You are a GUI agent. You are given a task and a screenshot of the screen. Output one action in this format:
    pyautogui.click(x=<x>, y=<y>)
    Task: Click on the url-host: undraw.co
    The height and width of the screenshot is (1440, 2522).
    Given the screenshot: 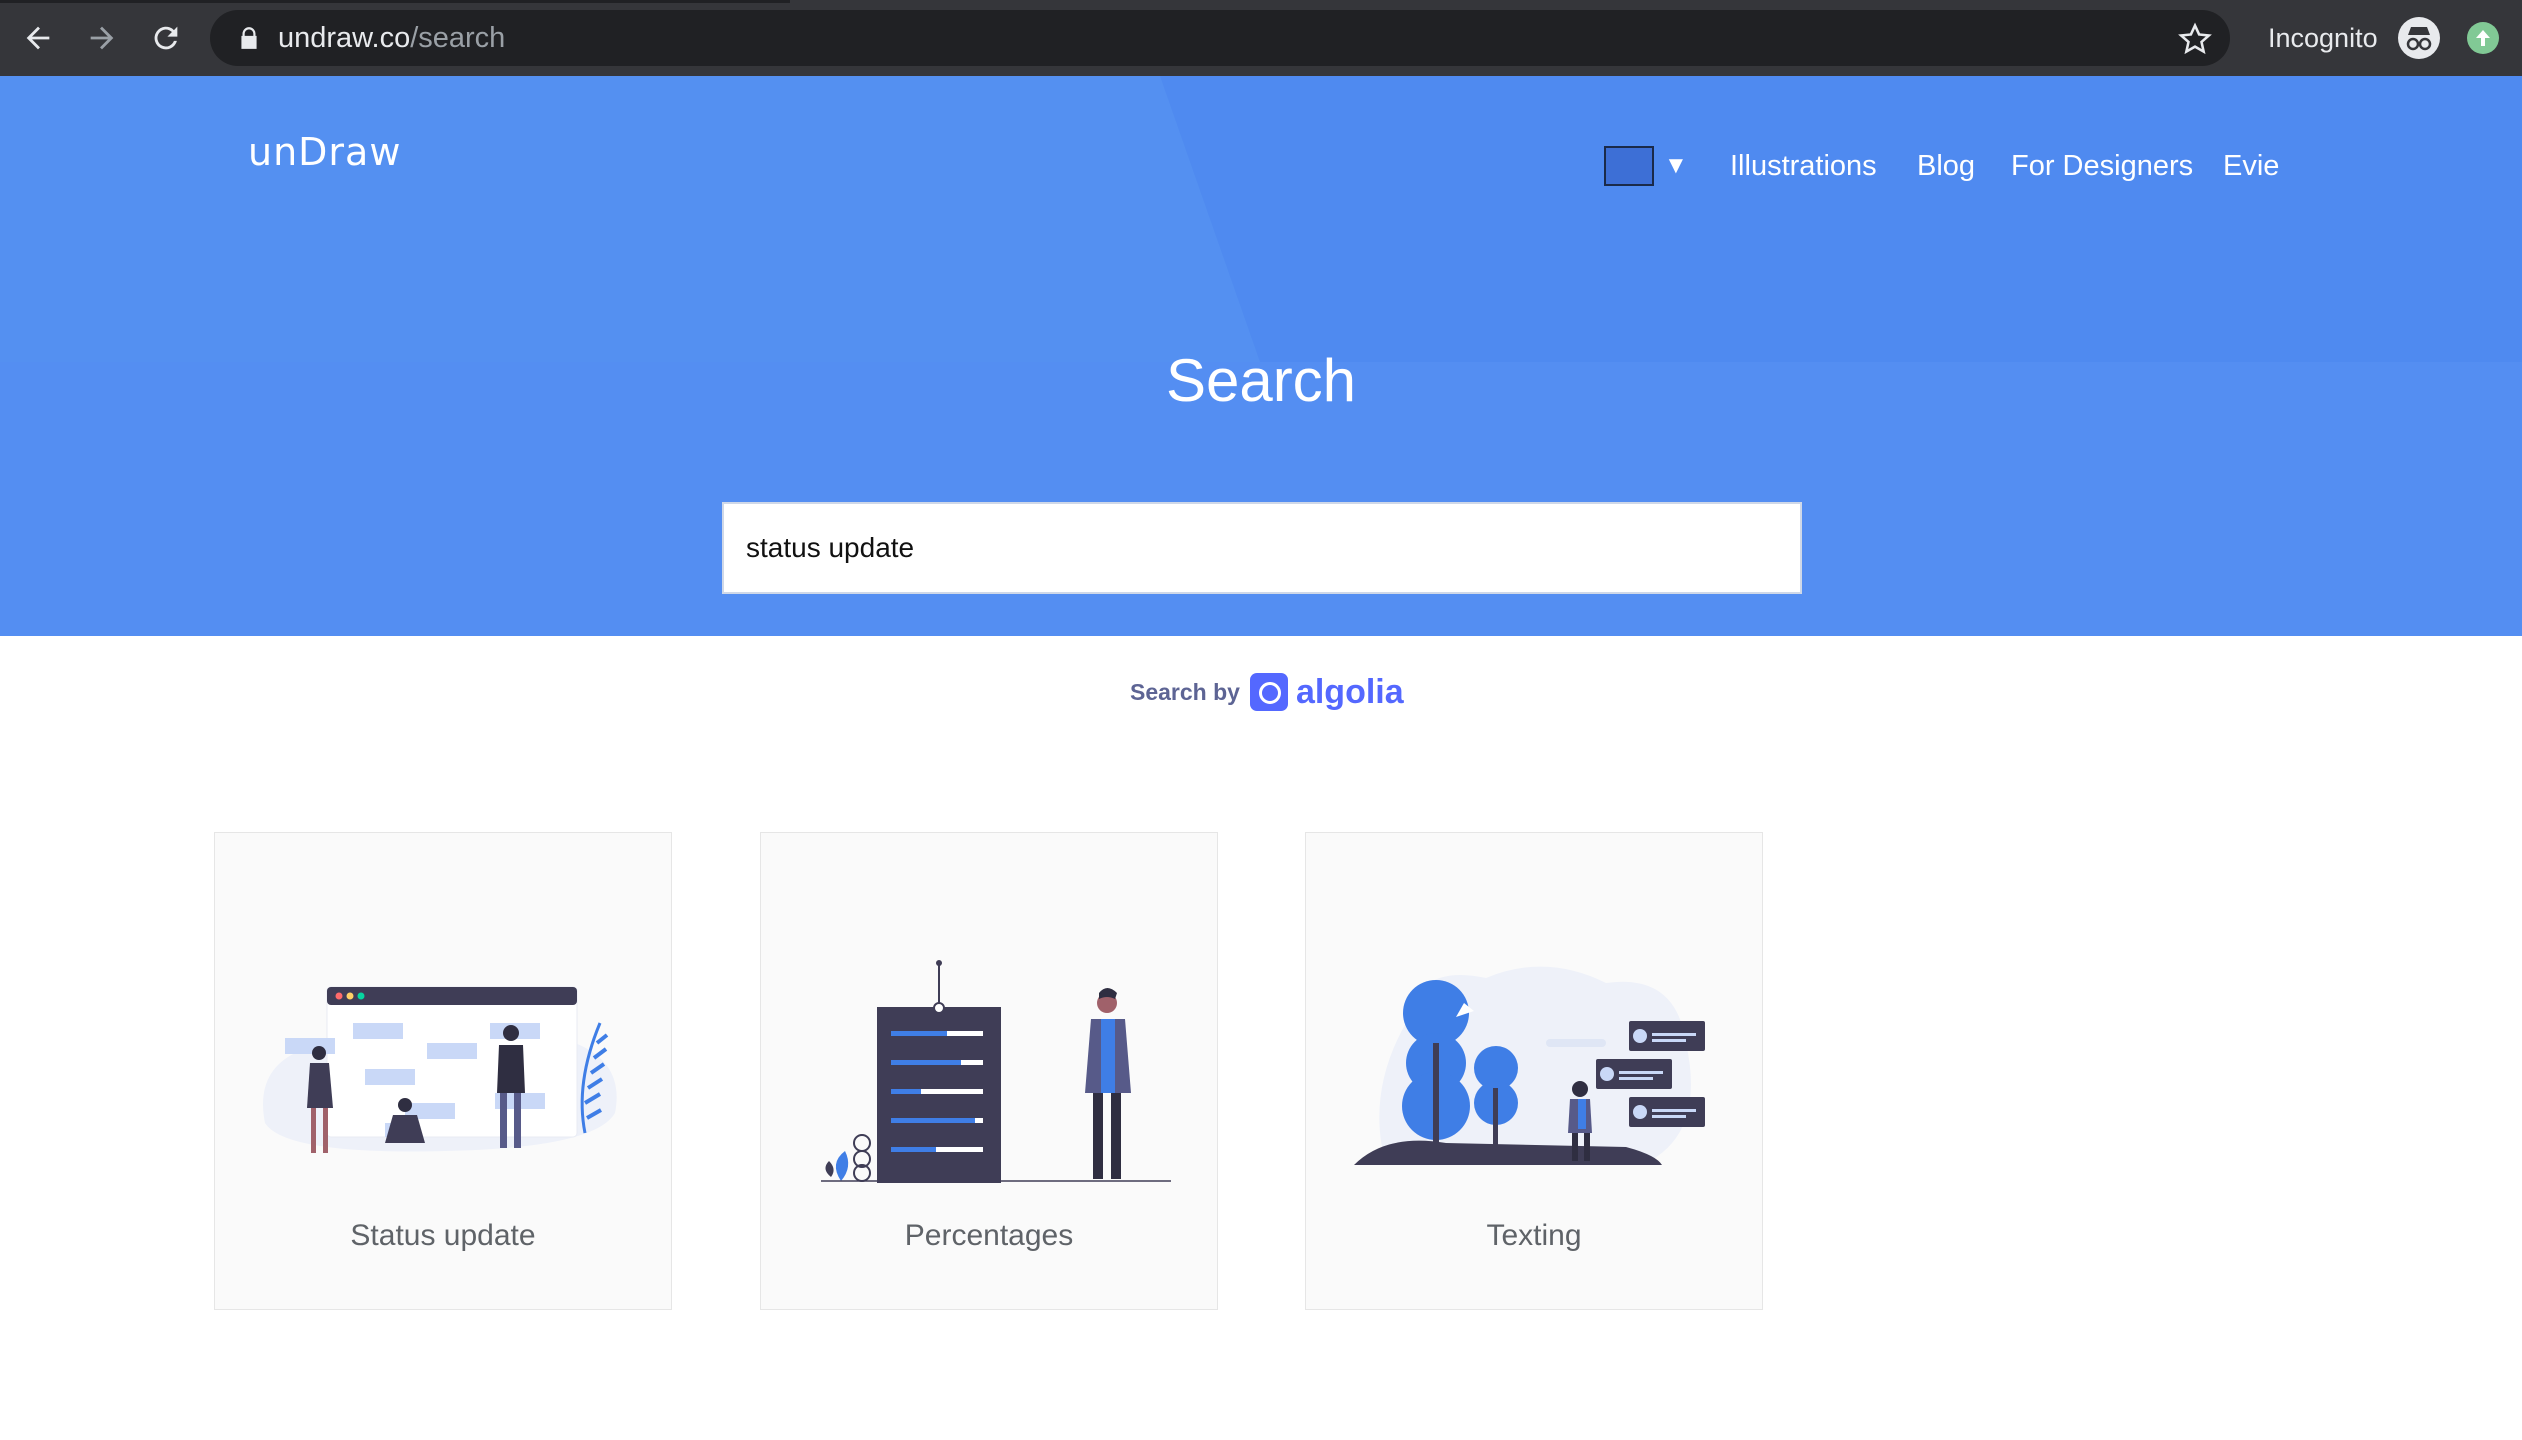 What is the action you would take?
    pyautogui.click(x=344, y=38)
    